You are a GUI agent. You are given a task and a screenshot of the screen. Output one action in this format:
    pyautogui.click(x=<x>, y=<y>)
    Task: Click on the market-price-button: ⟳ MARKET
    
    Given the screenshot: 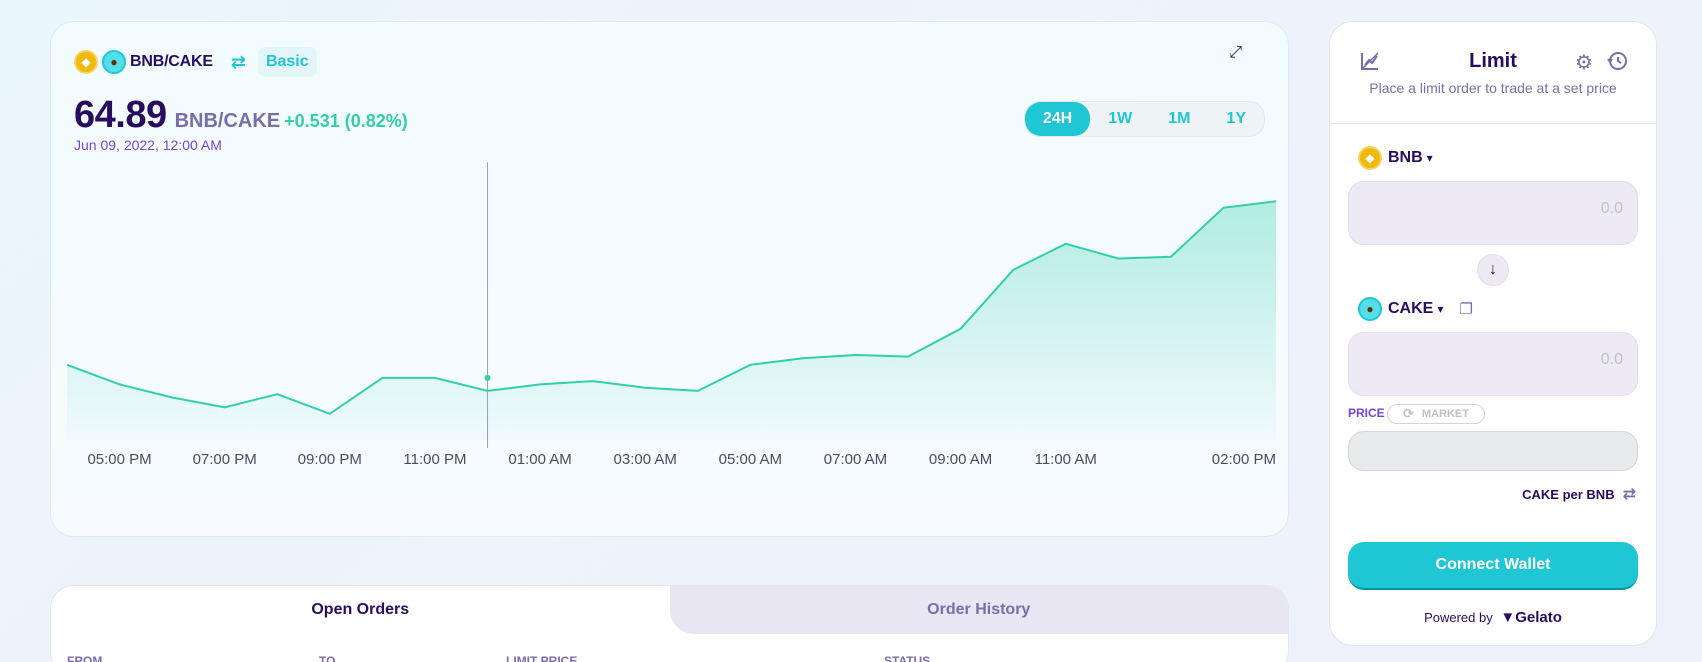 What is the action you would take?
    pyautogui.click(x=1436, y=414)
    